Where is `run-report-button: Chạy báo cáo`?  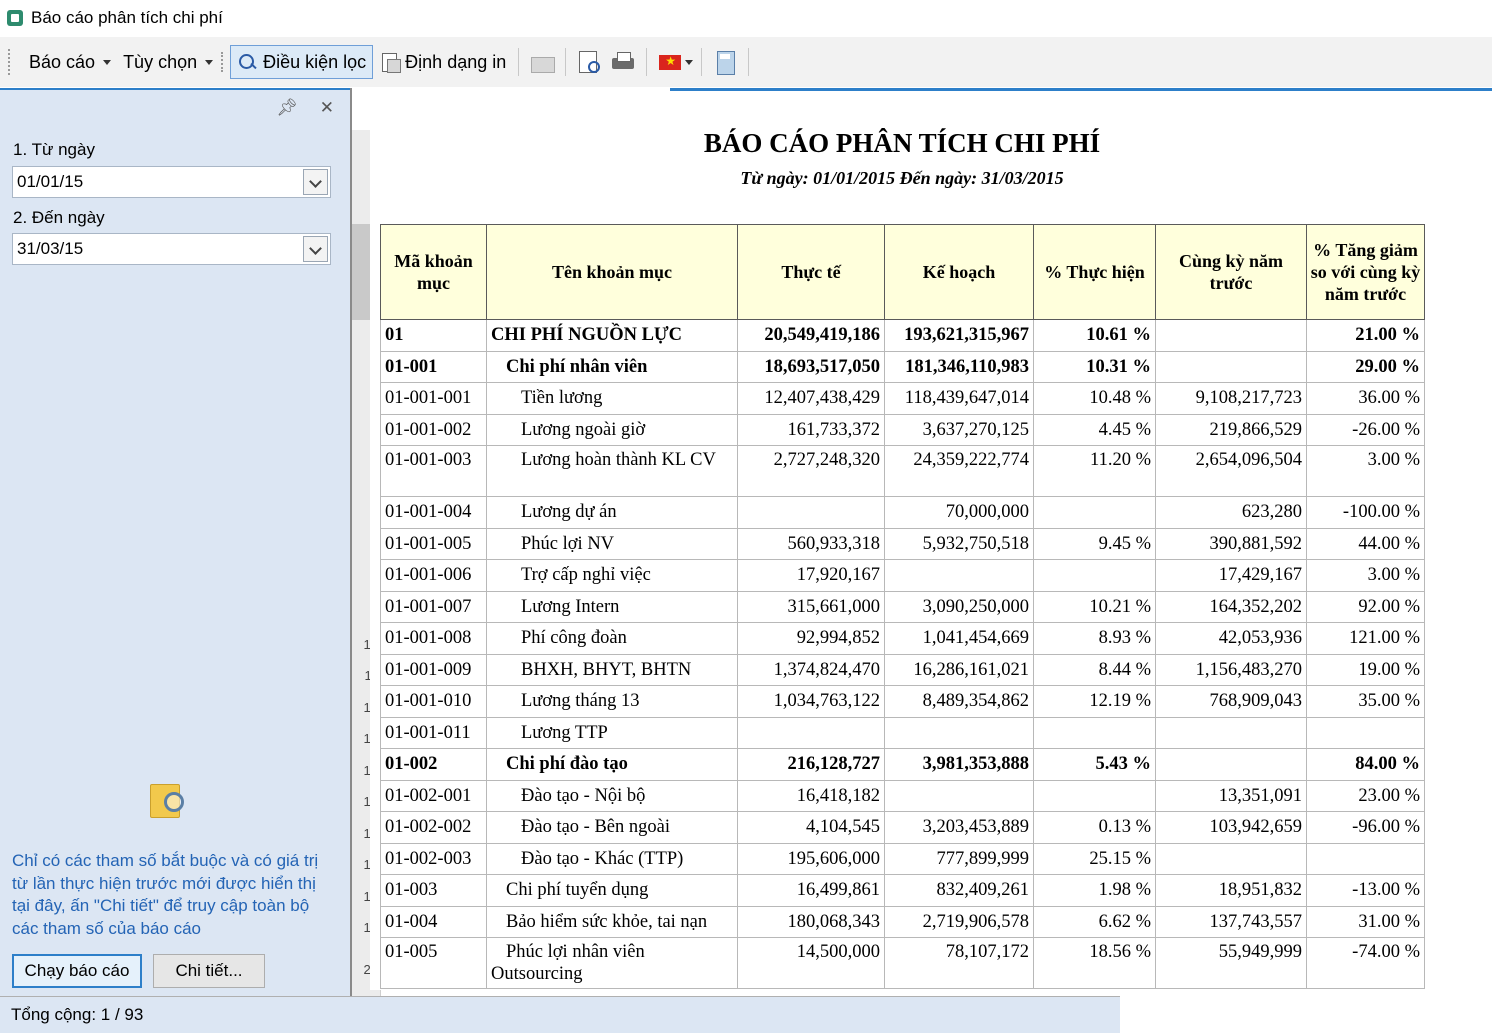 run-report-button: Chạy báo cáo is located at coordinates (77, 971).